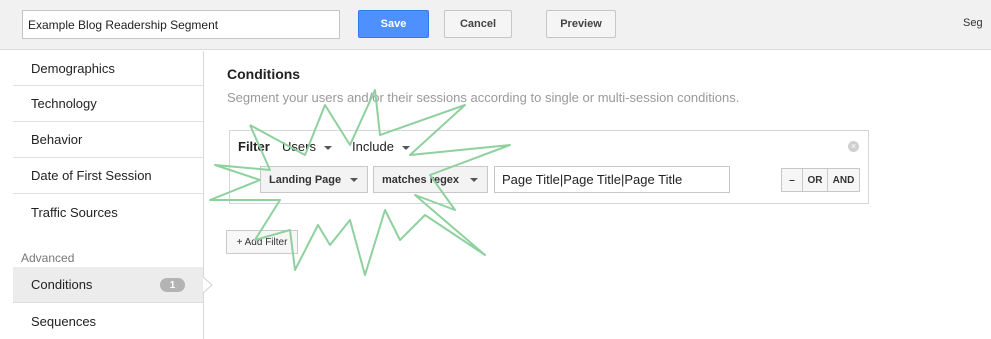 The image size is (991, 339). I want to click on preview-button: Preview, so click(581, 24).